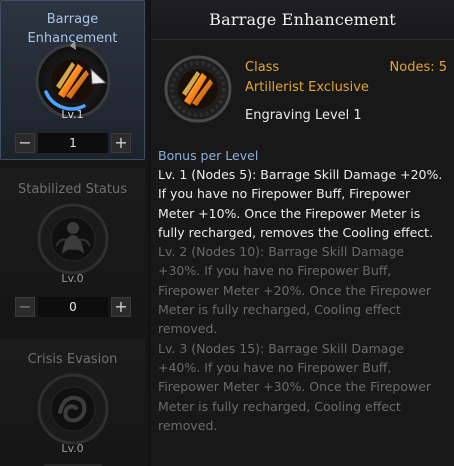  What do you see at coordinates (72, 409) in the screenshot?
I see `crisis-evasion-icon` at bounding box center [72, 409].